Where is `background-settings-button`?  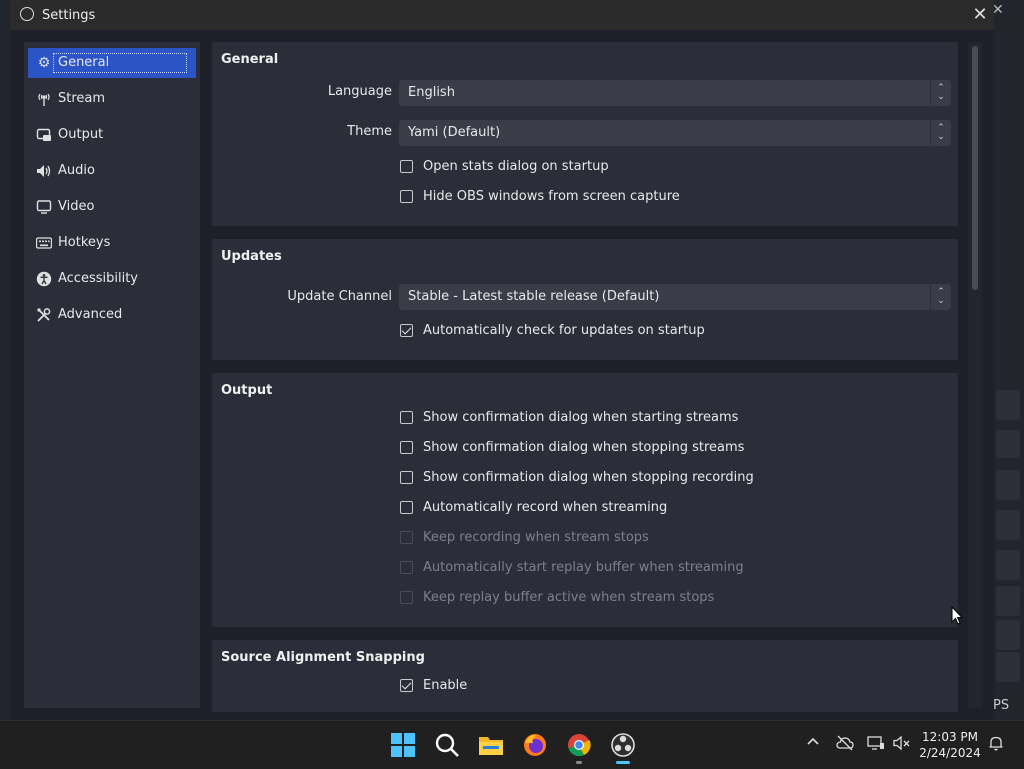 background-settings-button is located at coordinates (1008, 565).